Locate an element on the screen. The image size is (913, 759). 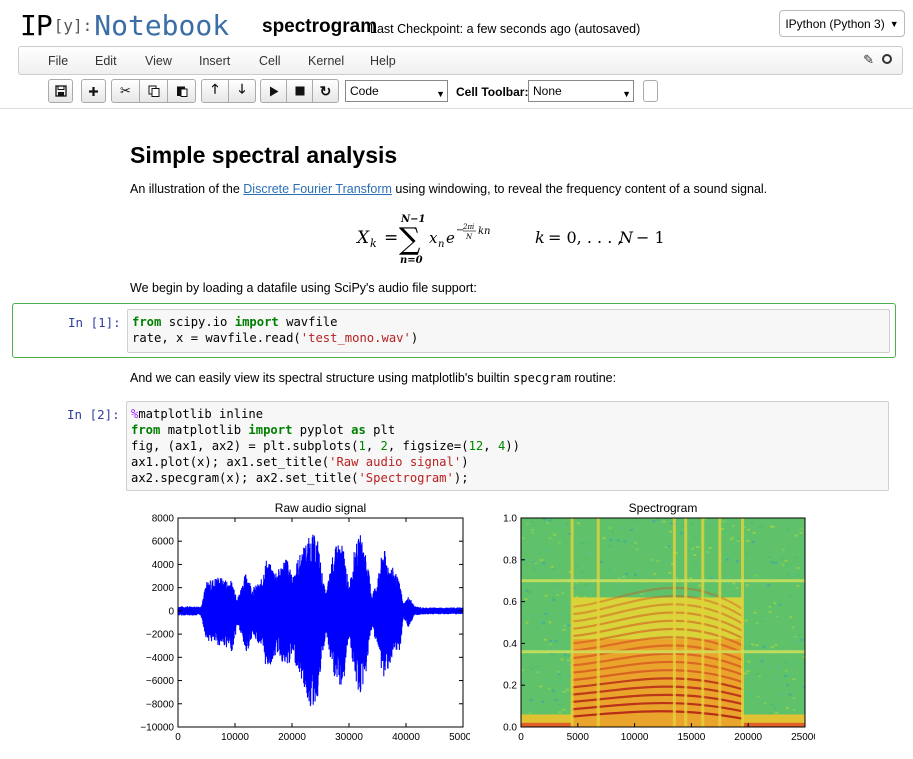
move-up-button: 🡑 is located at coordinates (215, 91).